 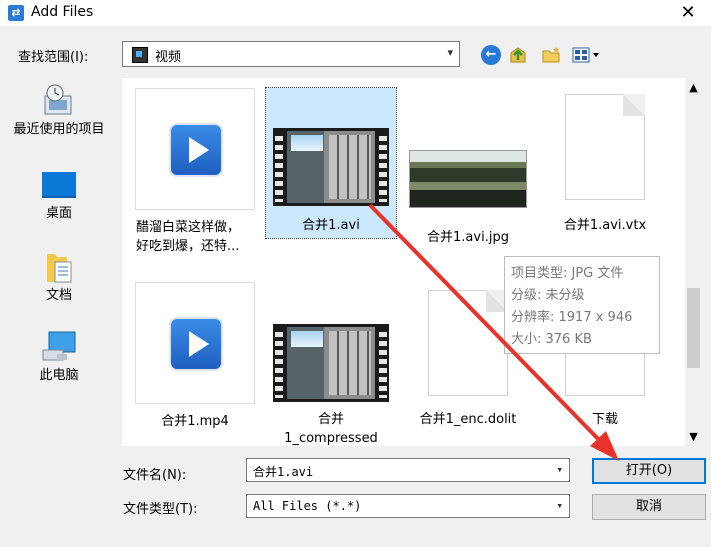 I want to click on place-label: 最近使用的项目, so click(x=59, y=129).